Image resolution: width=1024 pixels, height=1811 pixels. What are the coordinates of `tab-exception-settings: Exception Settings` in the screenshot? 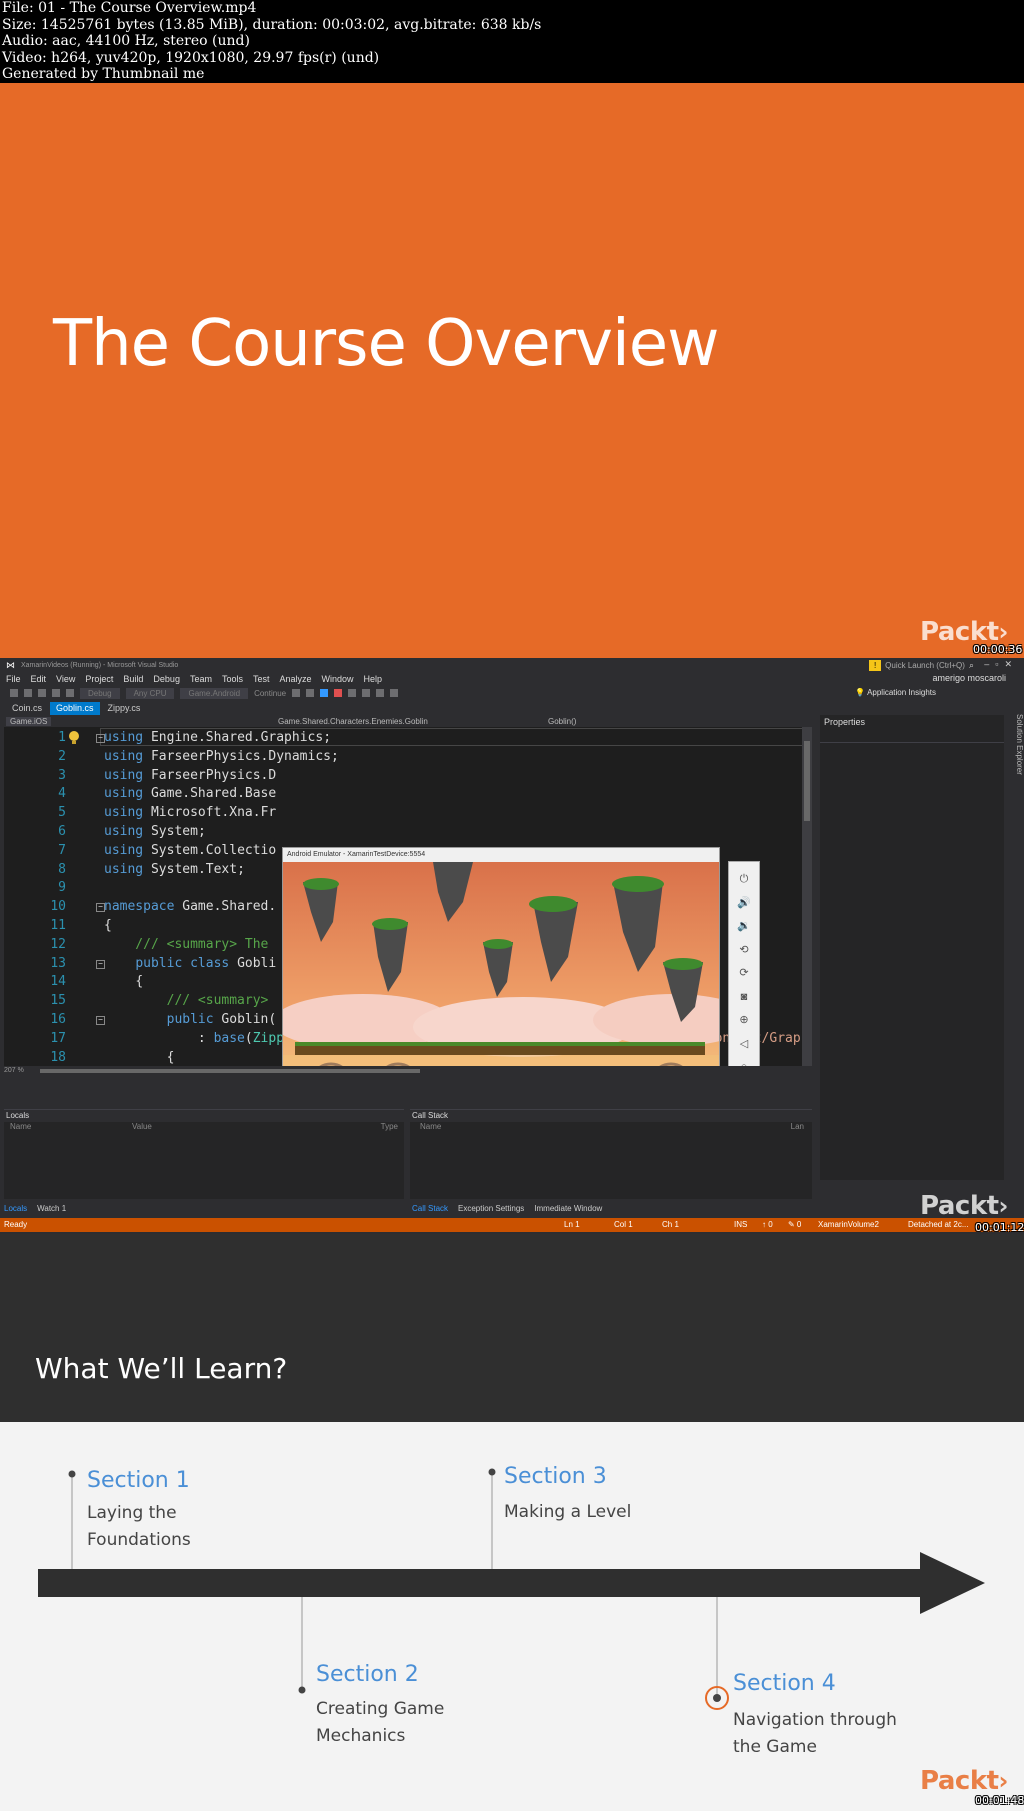 It's located at (491, 1208).